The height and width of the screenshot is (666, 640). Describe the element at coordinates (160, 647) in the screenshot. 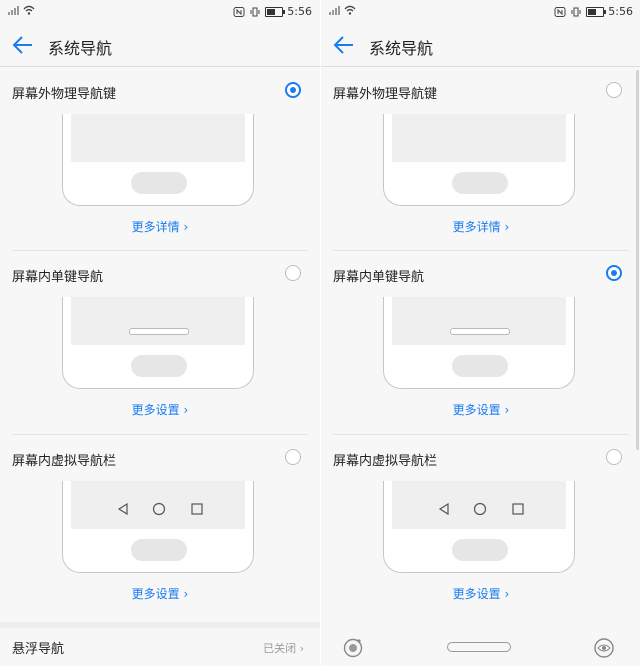

I see `floating-nav-row: 悬浮导航 已关闭 ›` at that location.